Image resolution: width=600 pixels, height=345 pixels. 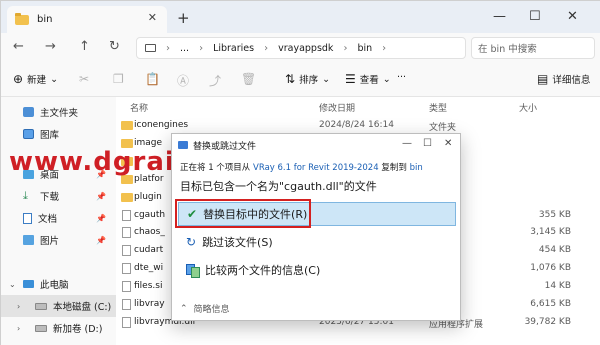 I want to click on details-button: ▤ 详细信息, so click(x=563, y=79).